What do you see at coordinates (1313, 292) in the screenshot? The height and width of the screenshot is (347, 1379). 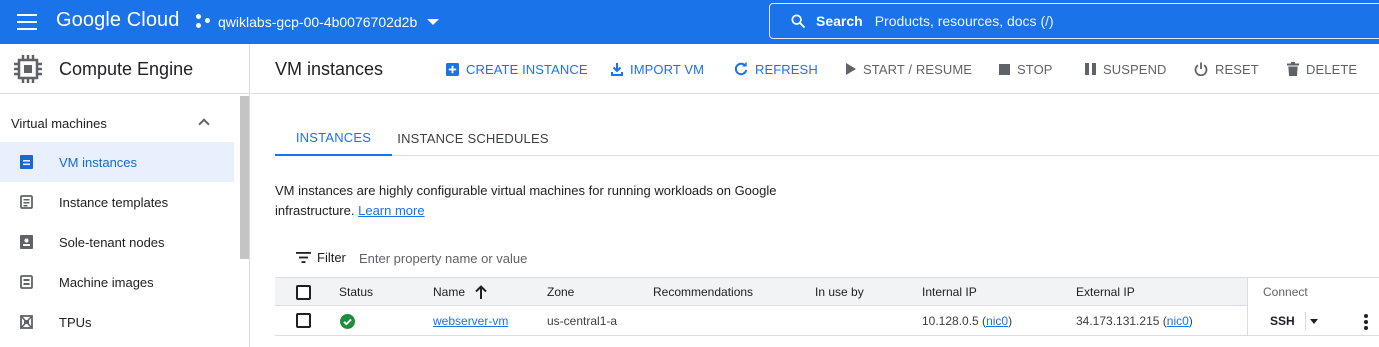 I see `column-connect-cell: Connect` at bounding box center [1313, 292].